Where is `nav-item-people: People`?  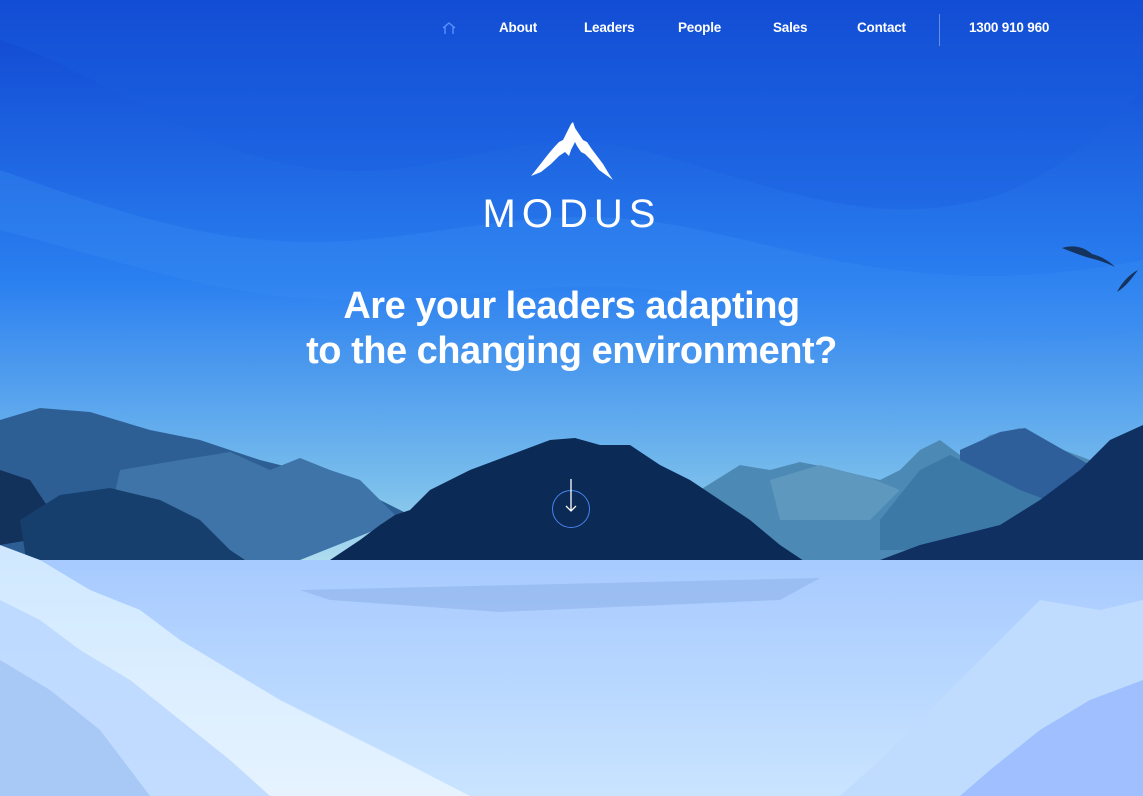
nav-item-people: People is located at coordinates (699, 27).